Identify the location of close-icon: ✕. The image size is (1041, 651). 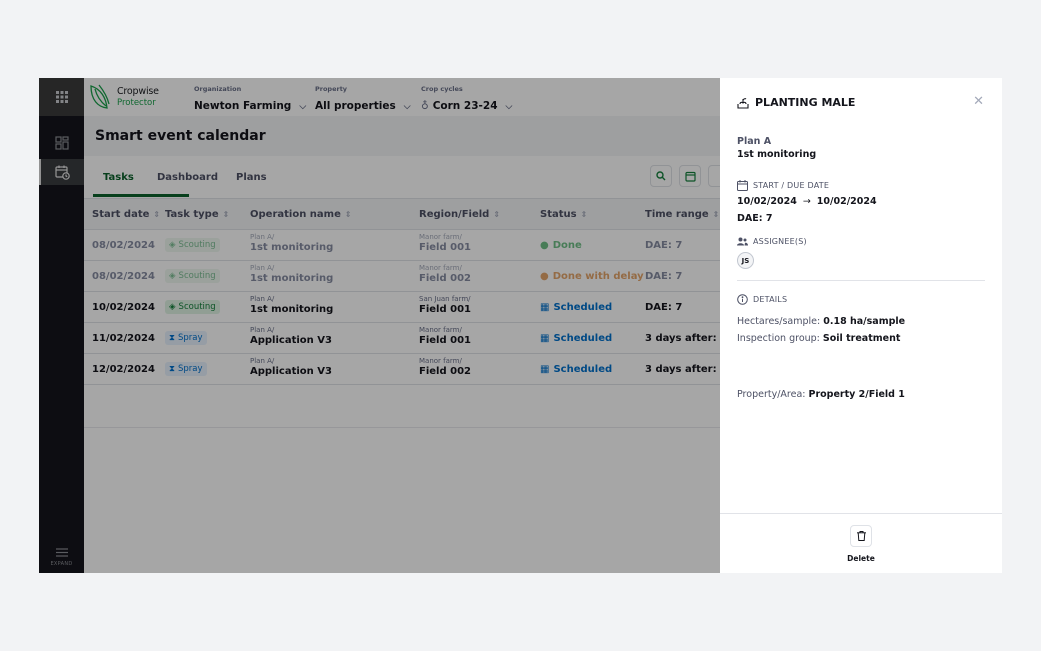
(978, 101).